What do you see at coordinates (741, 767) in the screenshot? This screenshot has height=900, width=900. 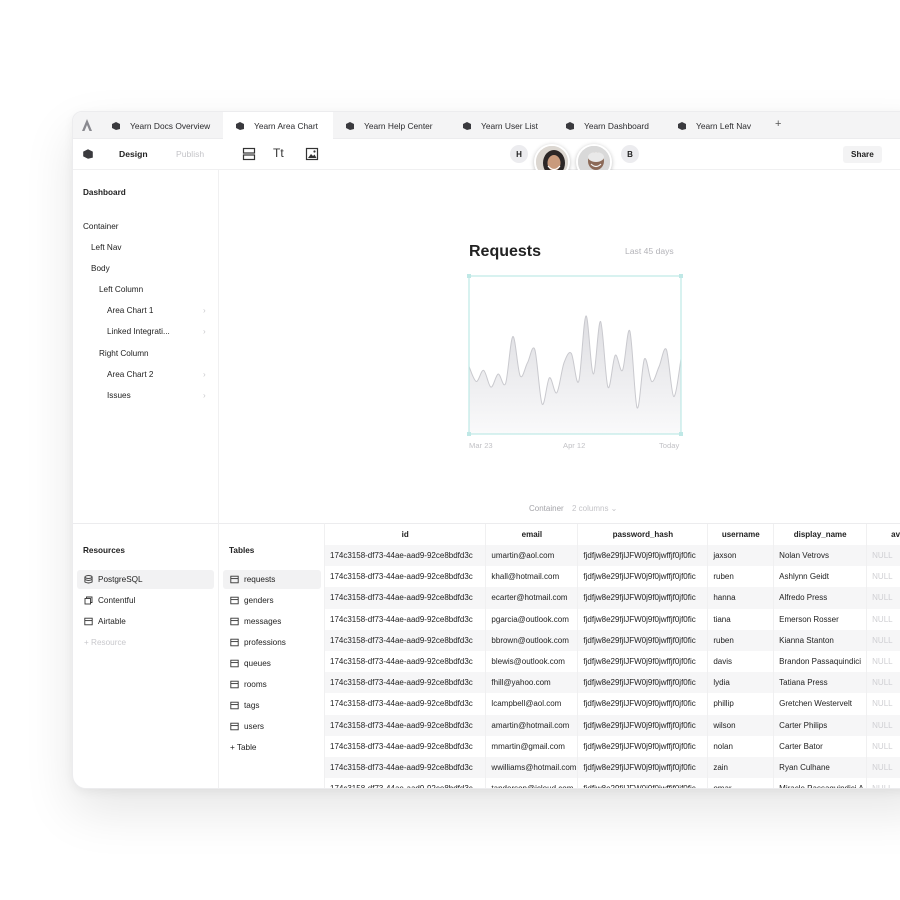 I see `table-cell: zain` at bounding box center [741, 767].